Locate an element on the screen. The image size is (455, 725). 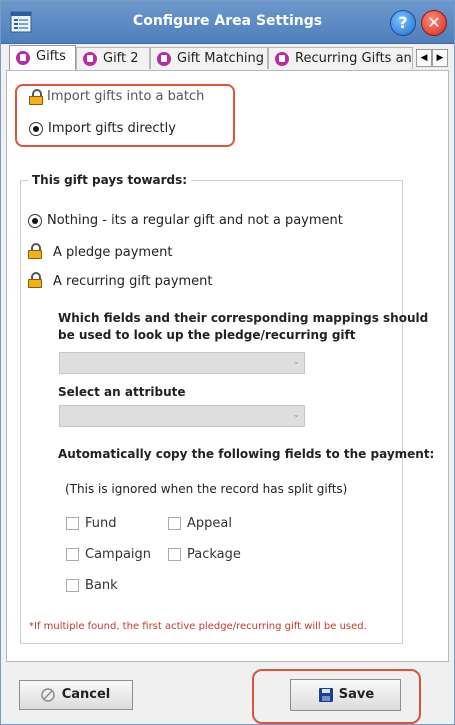
checkbox-label: Appeal is located at coordinates (209, 523).